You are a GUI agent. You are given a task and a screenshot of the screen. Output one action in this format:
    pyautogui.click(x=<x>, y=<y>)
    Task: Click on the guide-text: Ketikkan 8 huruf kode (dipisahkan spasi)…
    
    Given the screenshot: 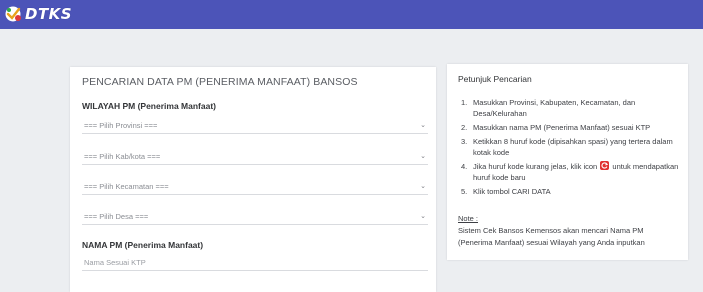 What is the action you would take?
    pyautogui.click(x=573, y=147)
    